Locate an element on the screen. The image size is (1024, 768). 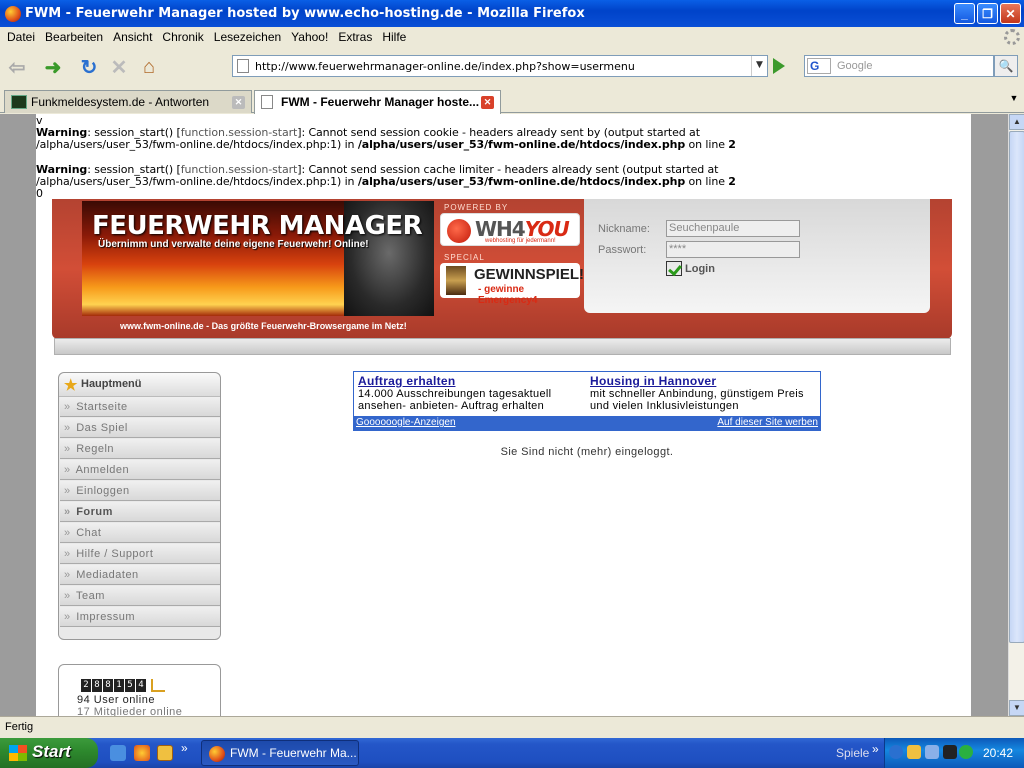
gewinnspiel-title: GEWINNSPIEL! is located at coordinates (529, 274).